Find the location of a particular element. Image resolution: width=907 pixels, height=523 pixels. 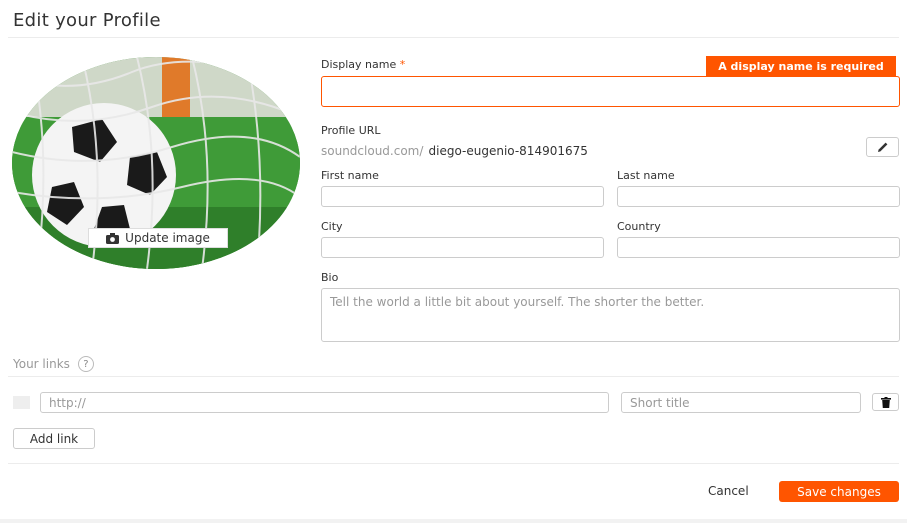

city-label: City is located at coordinates (332, 226).